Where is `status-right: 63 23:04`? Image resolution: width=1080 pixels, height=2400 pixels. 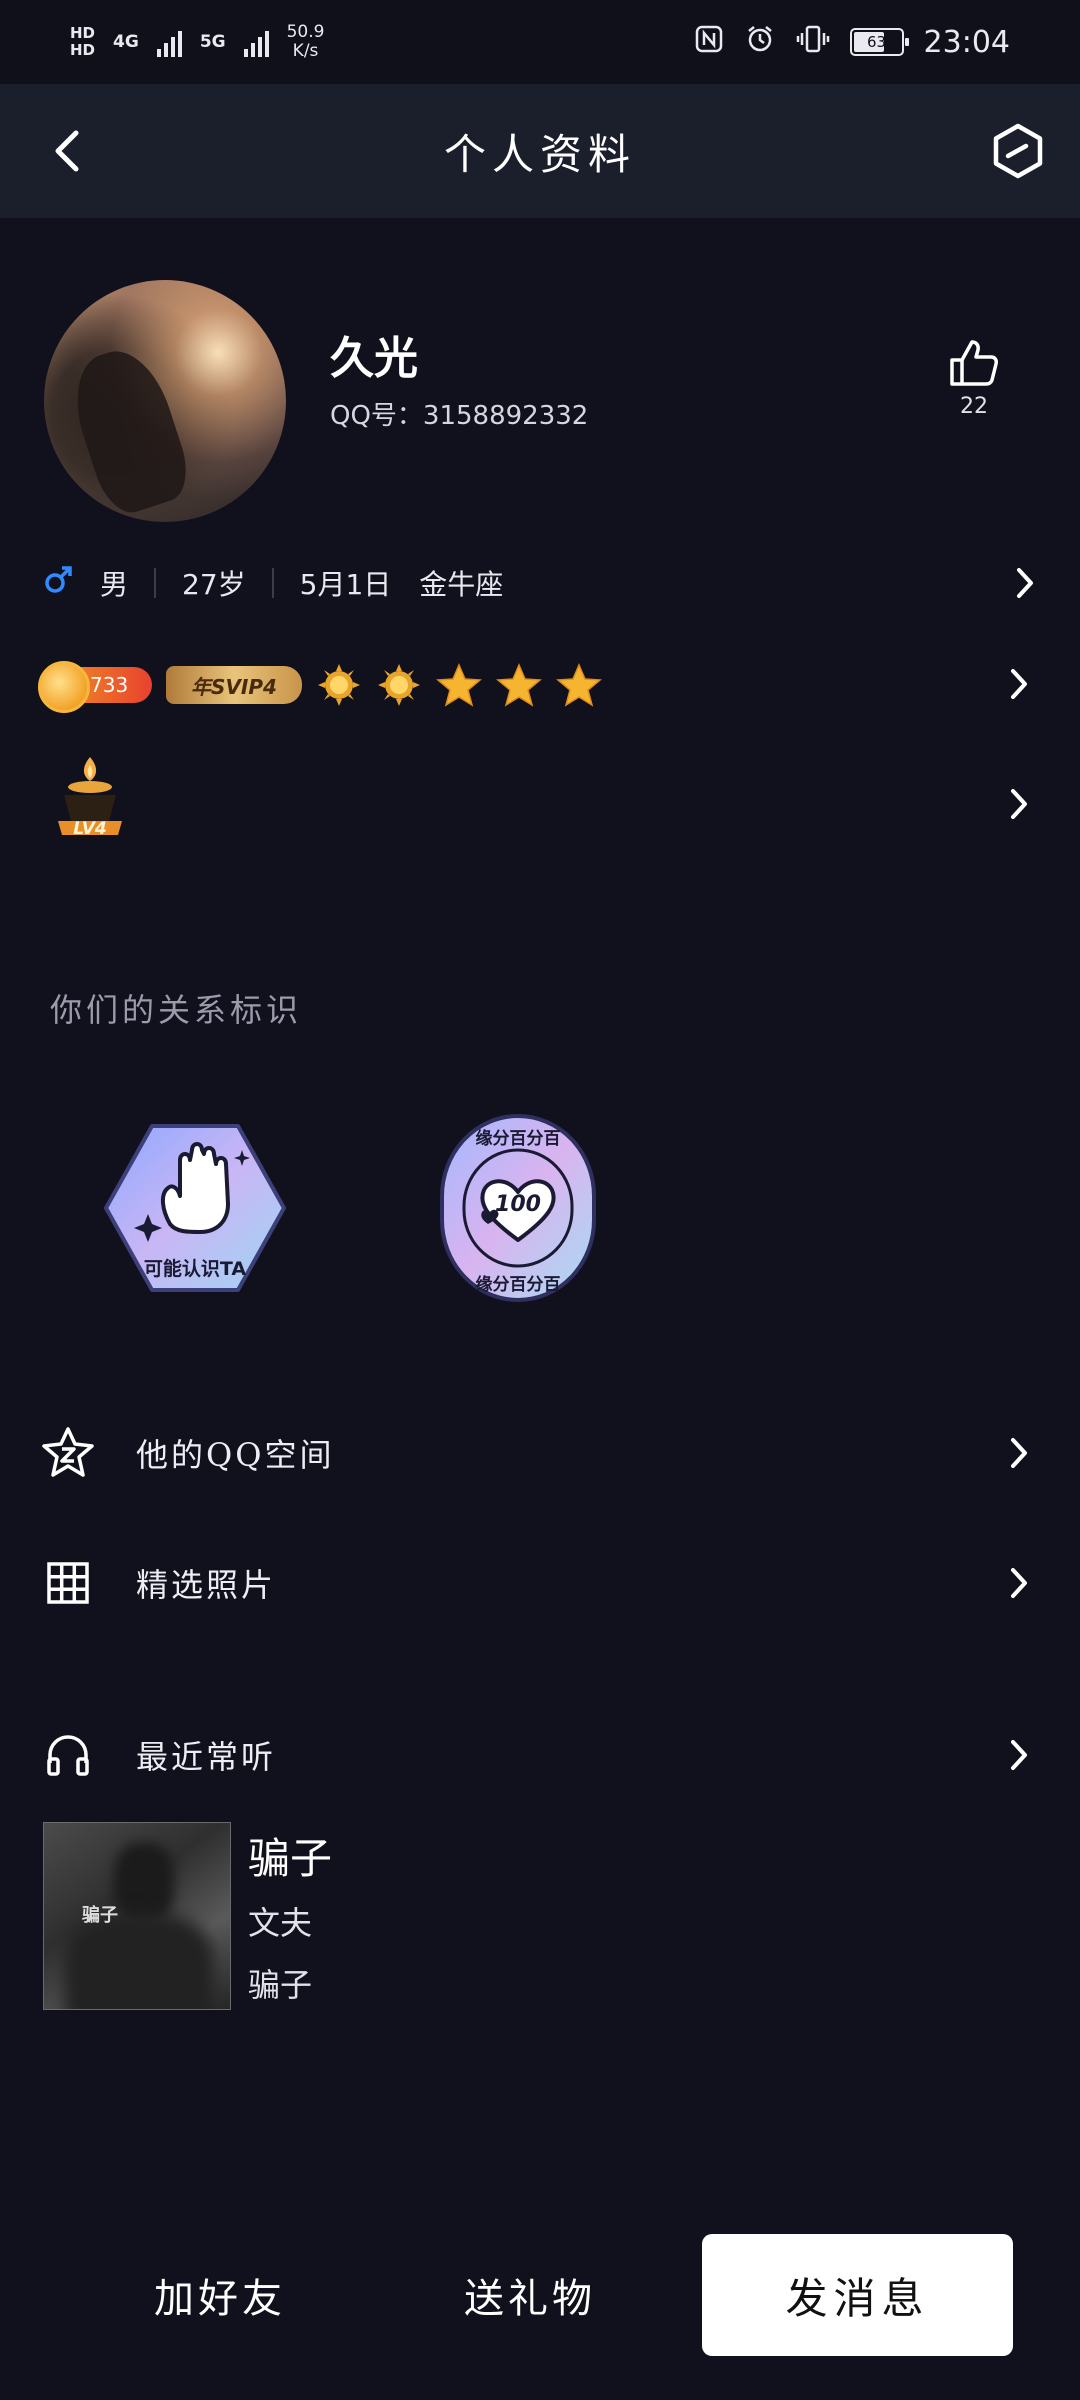
status-right: 63 23:04 is located at coordinates (852, 42).